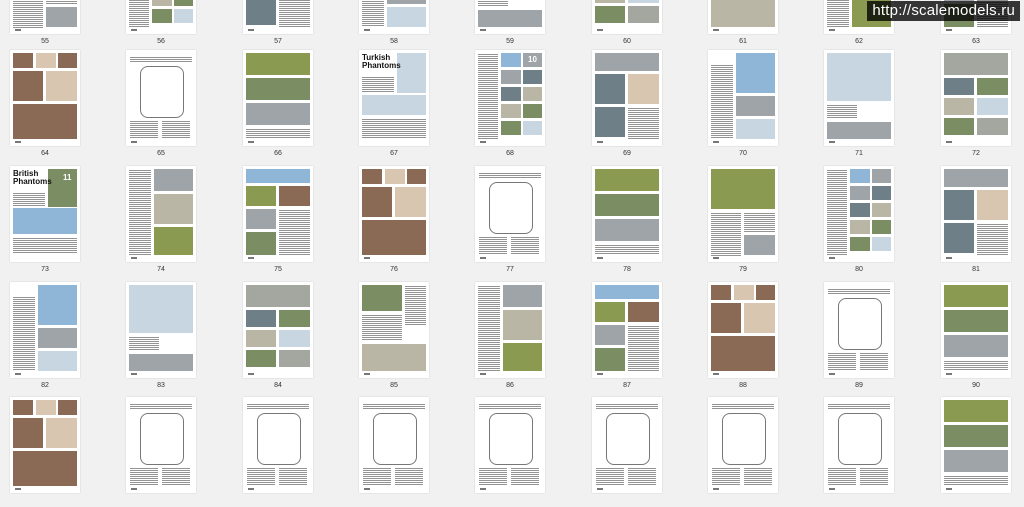 Image resolution: width=1024 pixels, height=507 pixels. Describe the element at coordinates (859, 41) in the screenshot. I see `page-number: 62` at that location.